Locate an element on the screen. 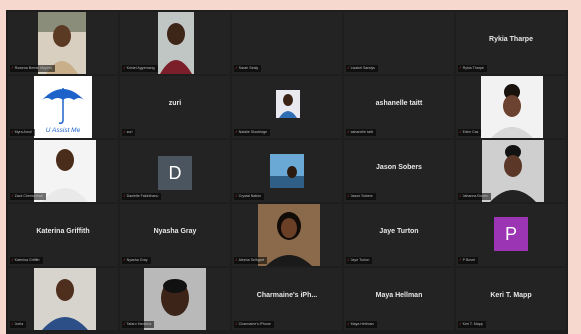 This screenshot has width=581, height=334. participant-name-tag: ⁄ Danielle Fakirkhanu is located at coordinates (142, 196).